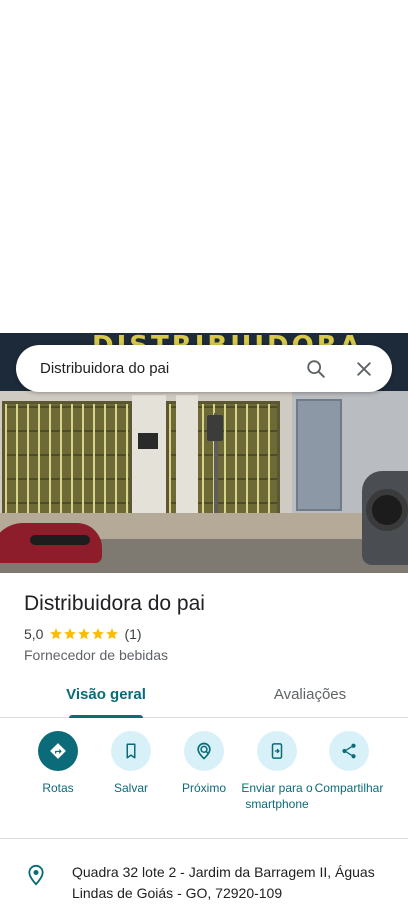  Describe the element at coordinates (106, 694) in the screenshot. I see `tab-label: Visão geral` at that location.